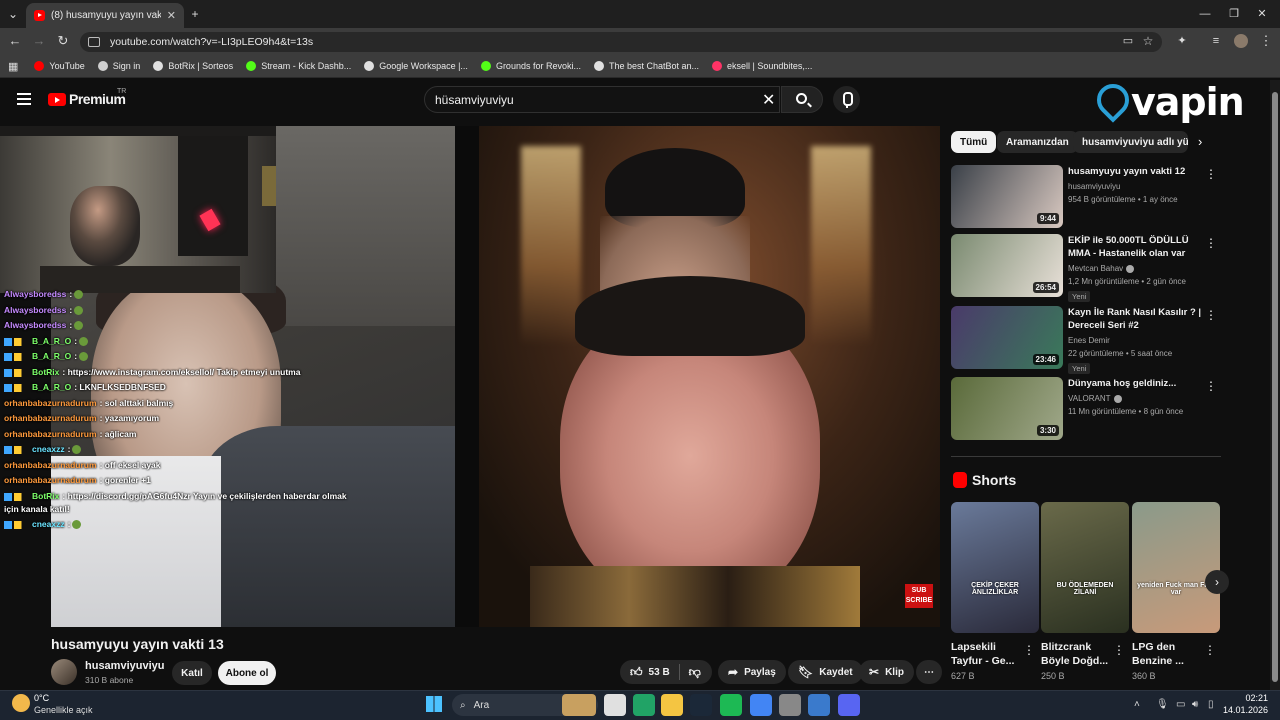 Image resolution: width=1280 pixels, height=720 pixels. I want to click on subscribe-watermark: SUB SCRIBE, so click(919, 596).